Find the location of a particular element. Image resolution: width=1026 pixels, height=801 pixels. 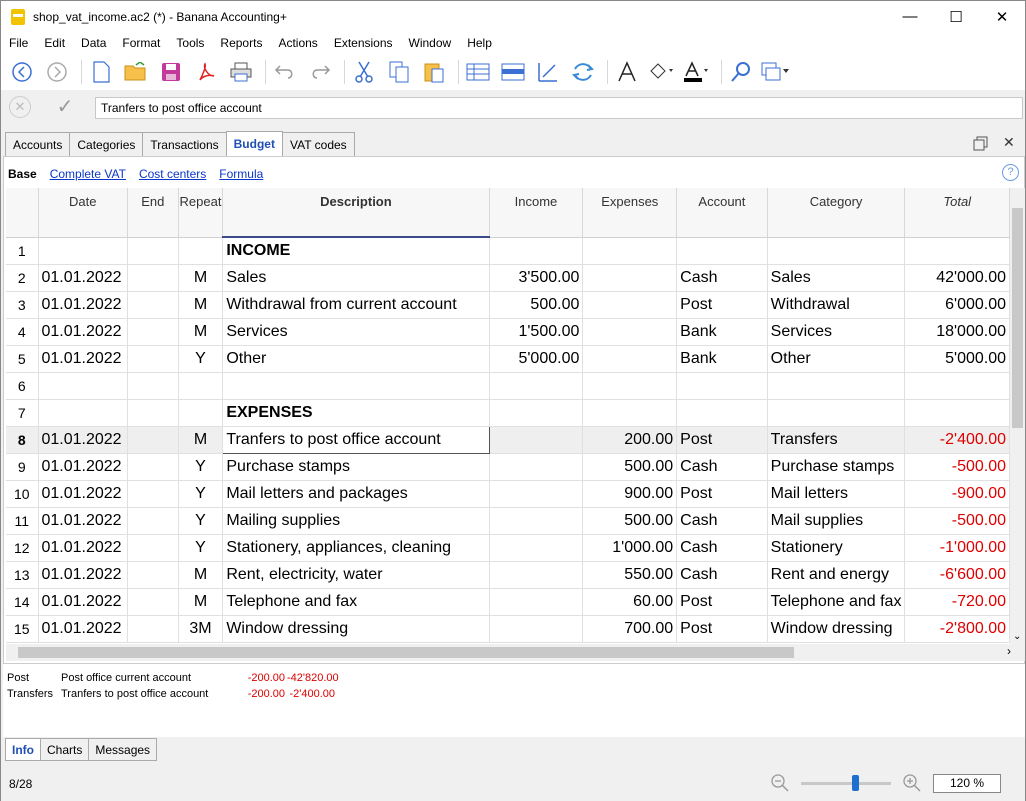

cell-category: Telephone and fax is located at coordinates (836, 602).